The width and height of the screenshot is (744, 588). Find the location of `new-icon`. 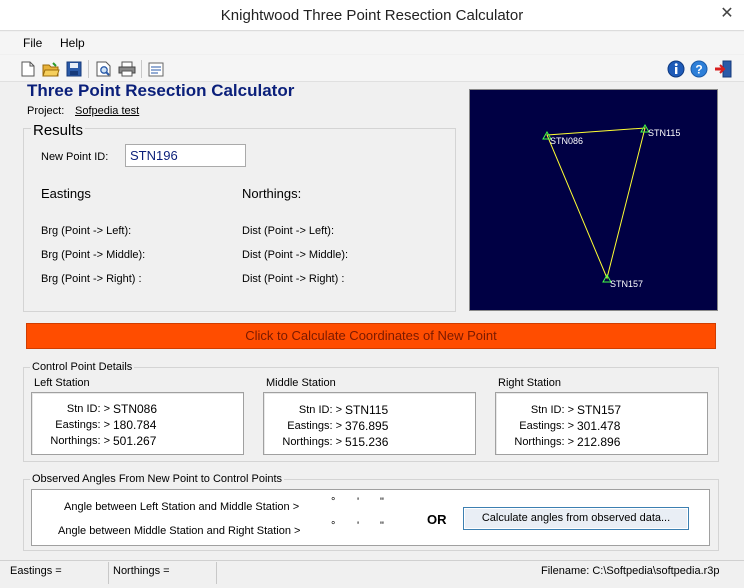

new-icon is located at coordinates (28, 69).